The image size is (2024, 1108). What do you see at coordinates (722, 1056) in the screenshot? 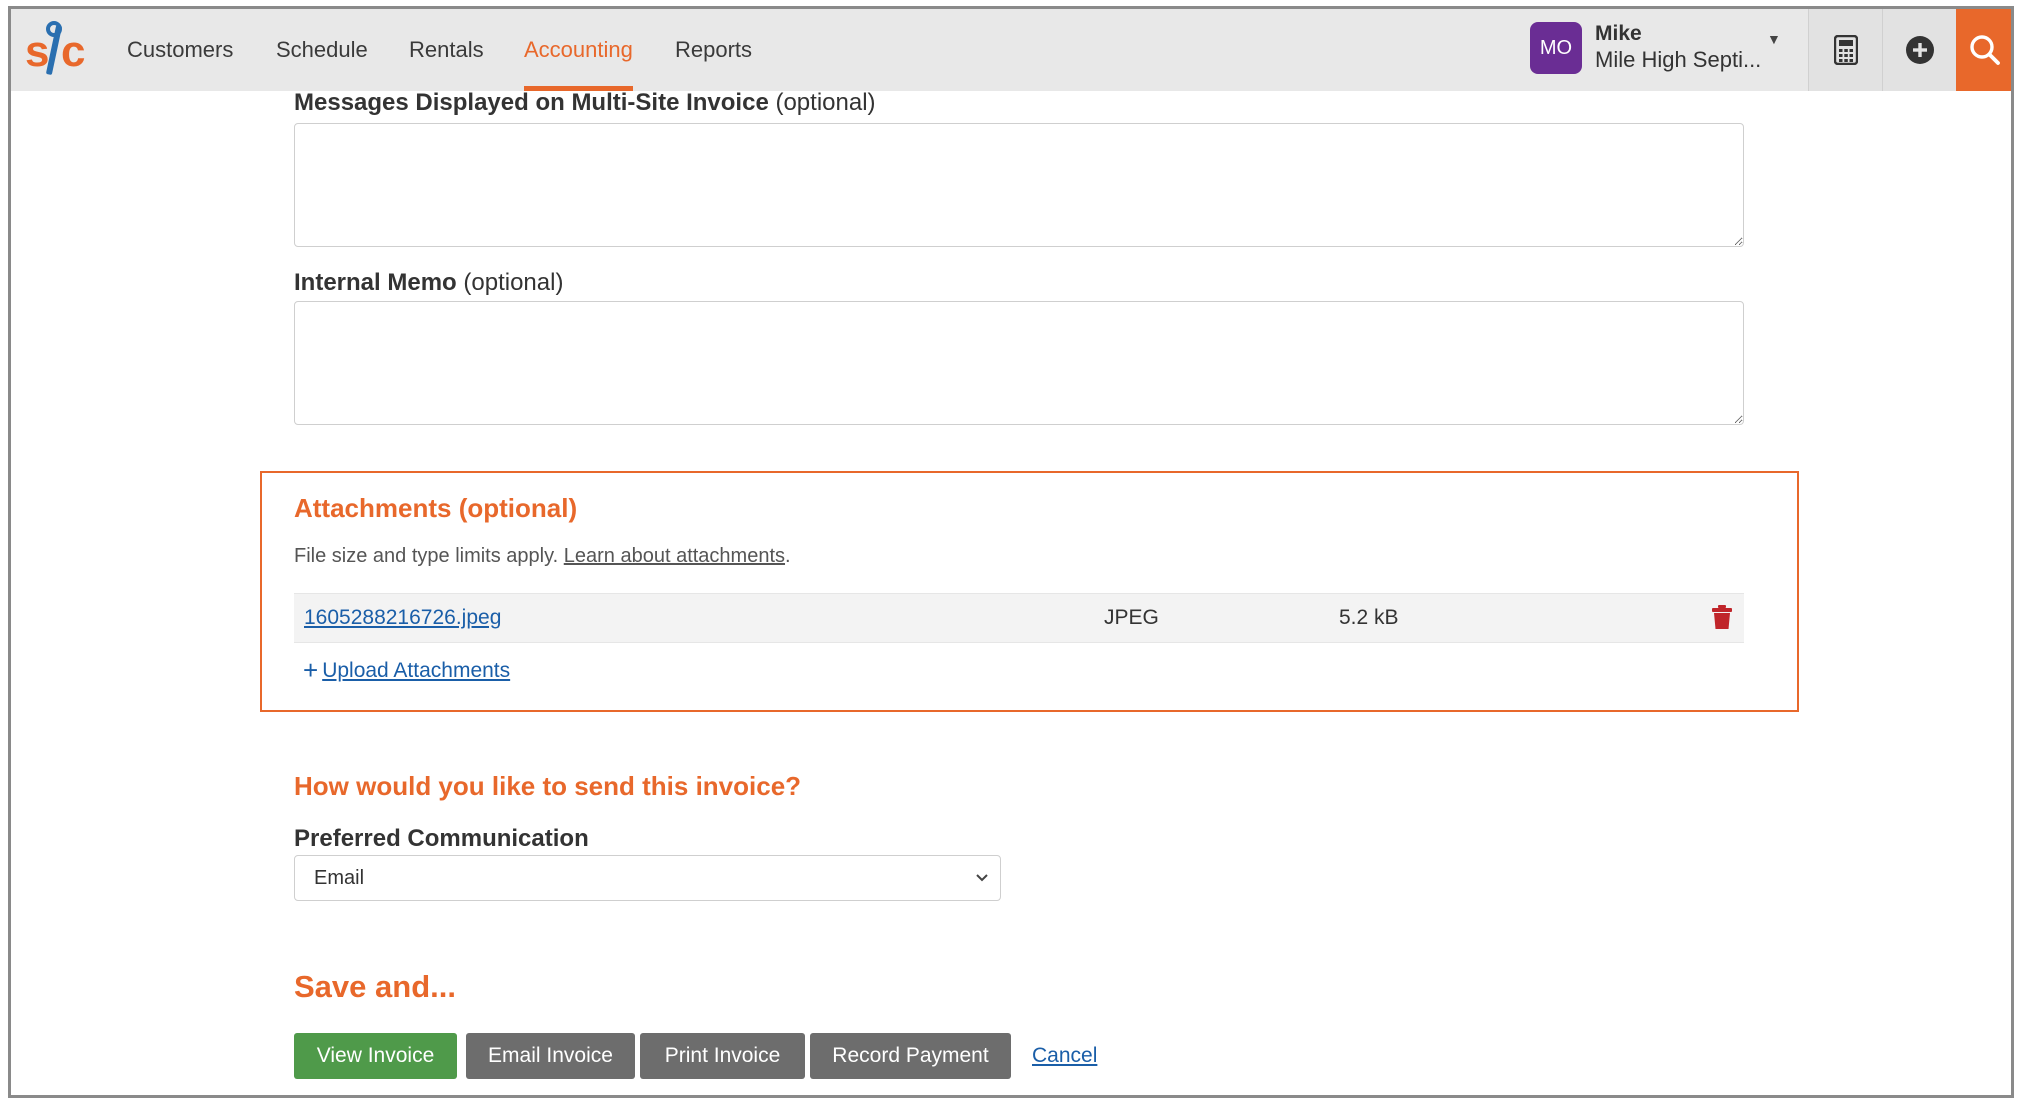
I see `print-invoice-button: Print Invoice` at bounding box center [722, 1056].